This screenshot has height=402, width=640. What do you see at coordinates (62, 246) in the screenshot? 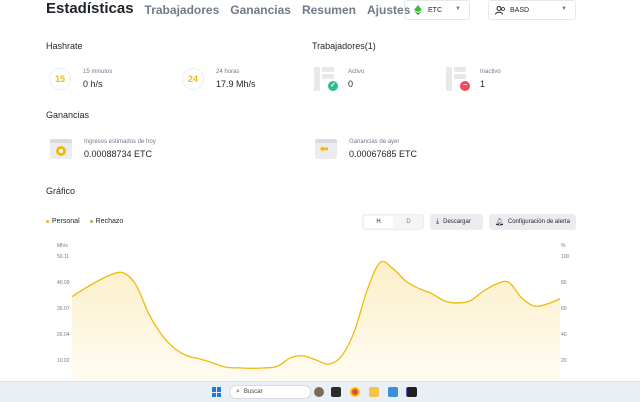
I see `y-axis-left-unit: Mh/s` at bounding box center [62, 246].